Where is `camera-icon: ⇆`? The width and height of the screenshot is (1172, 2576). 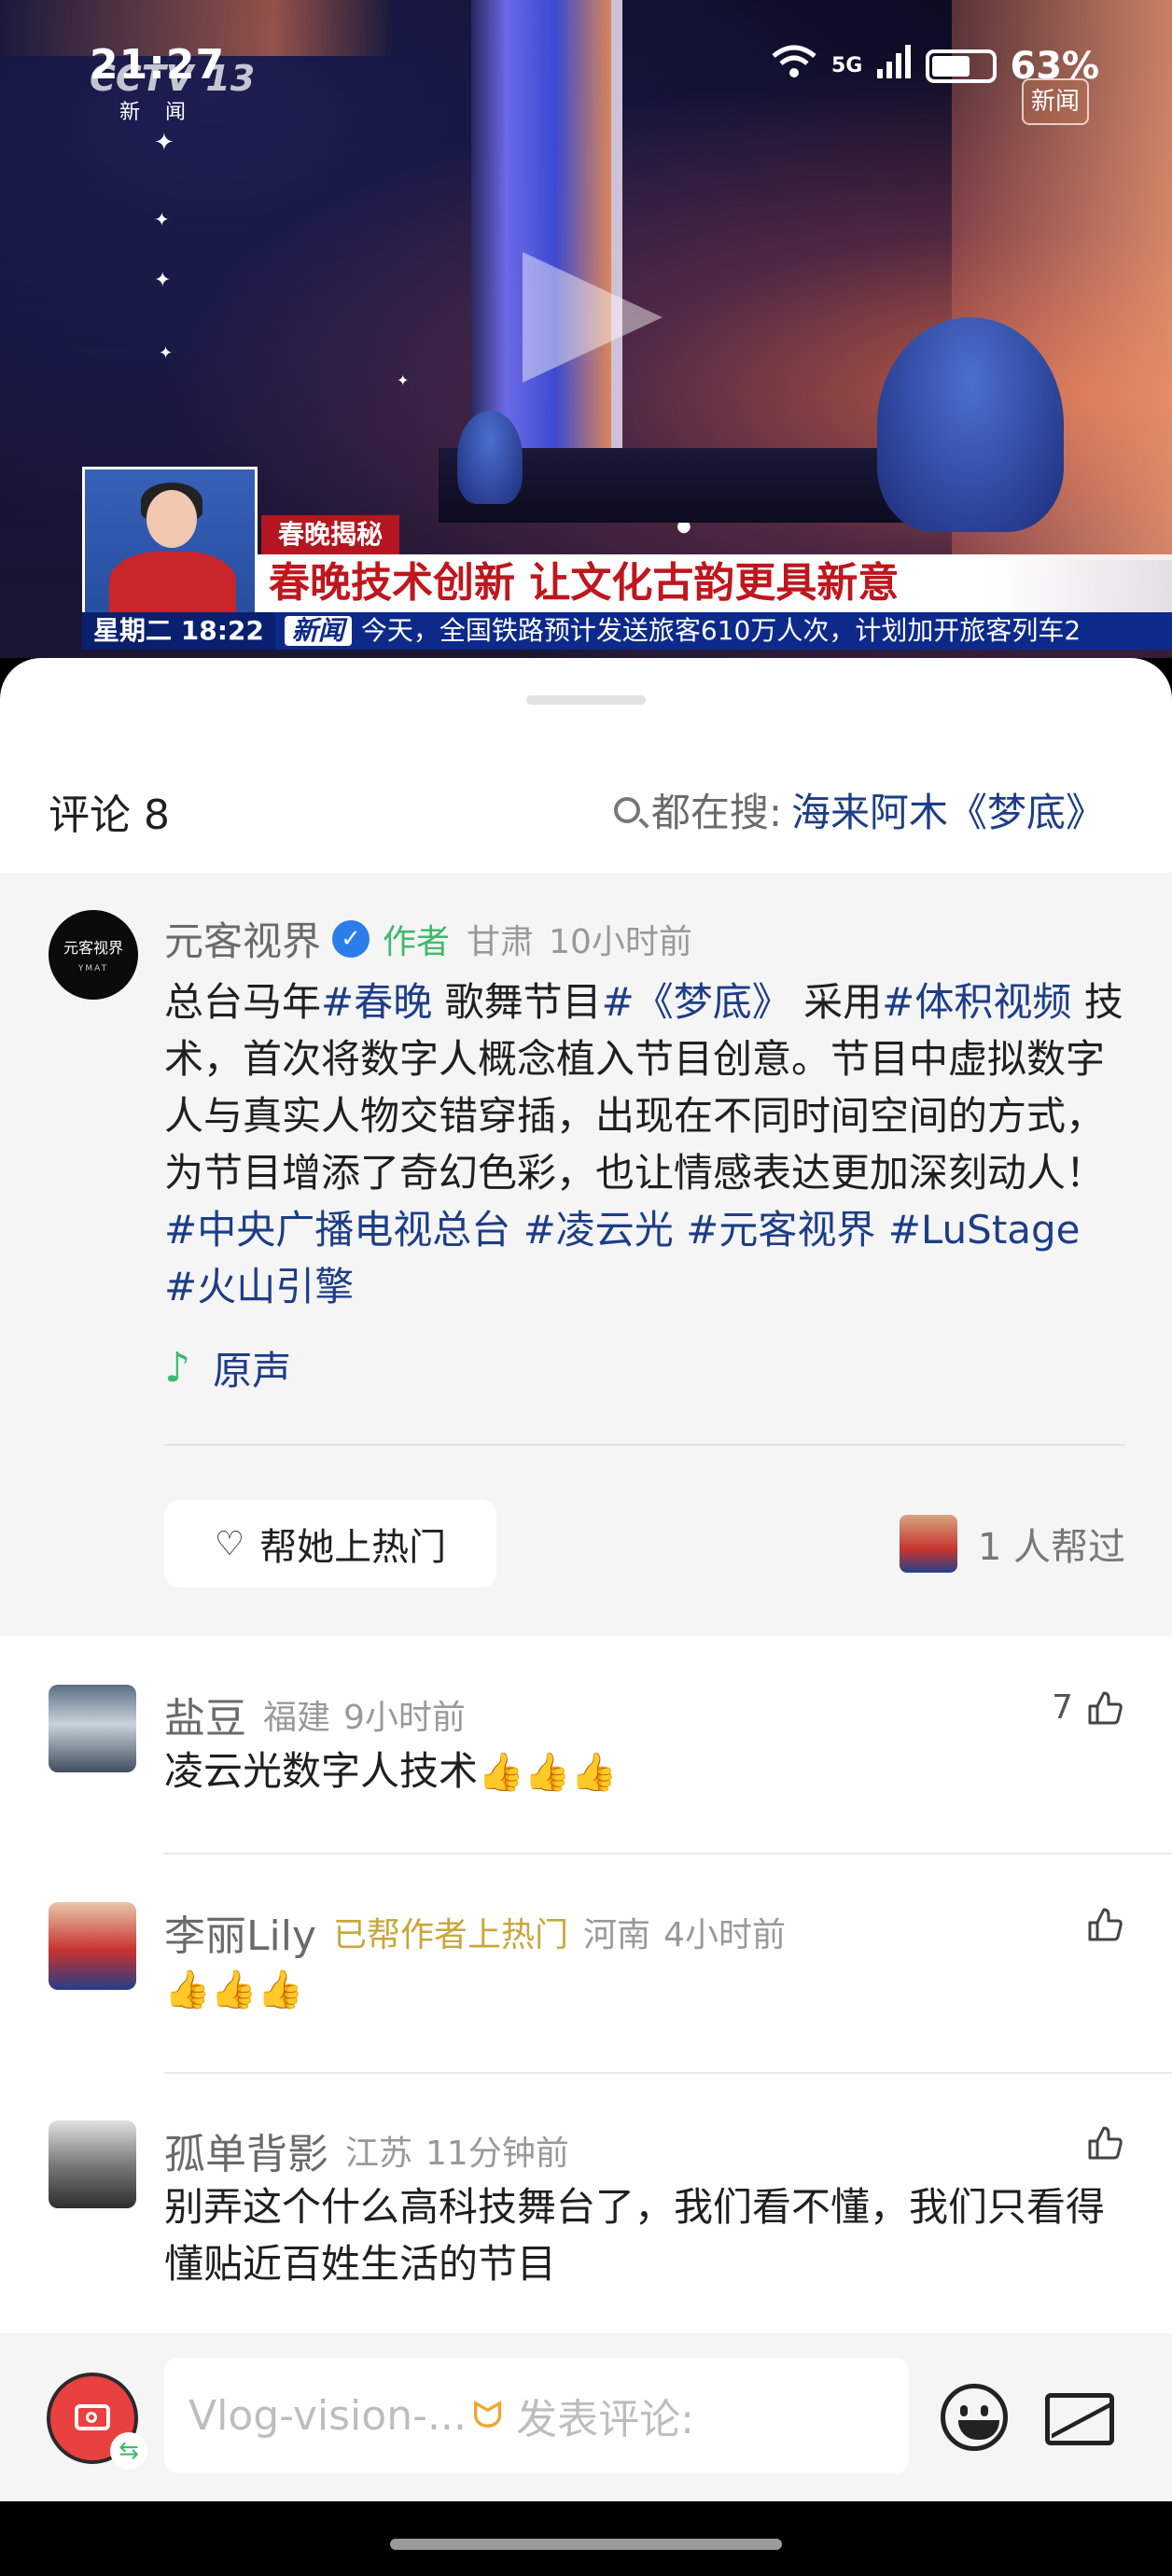 camera-icon: ⇆ is located at coordinates (97, 2421).